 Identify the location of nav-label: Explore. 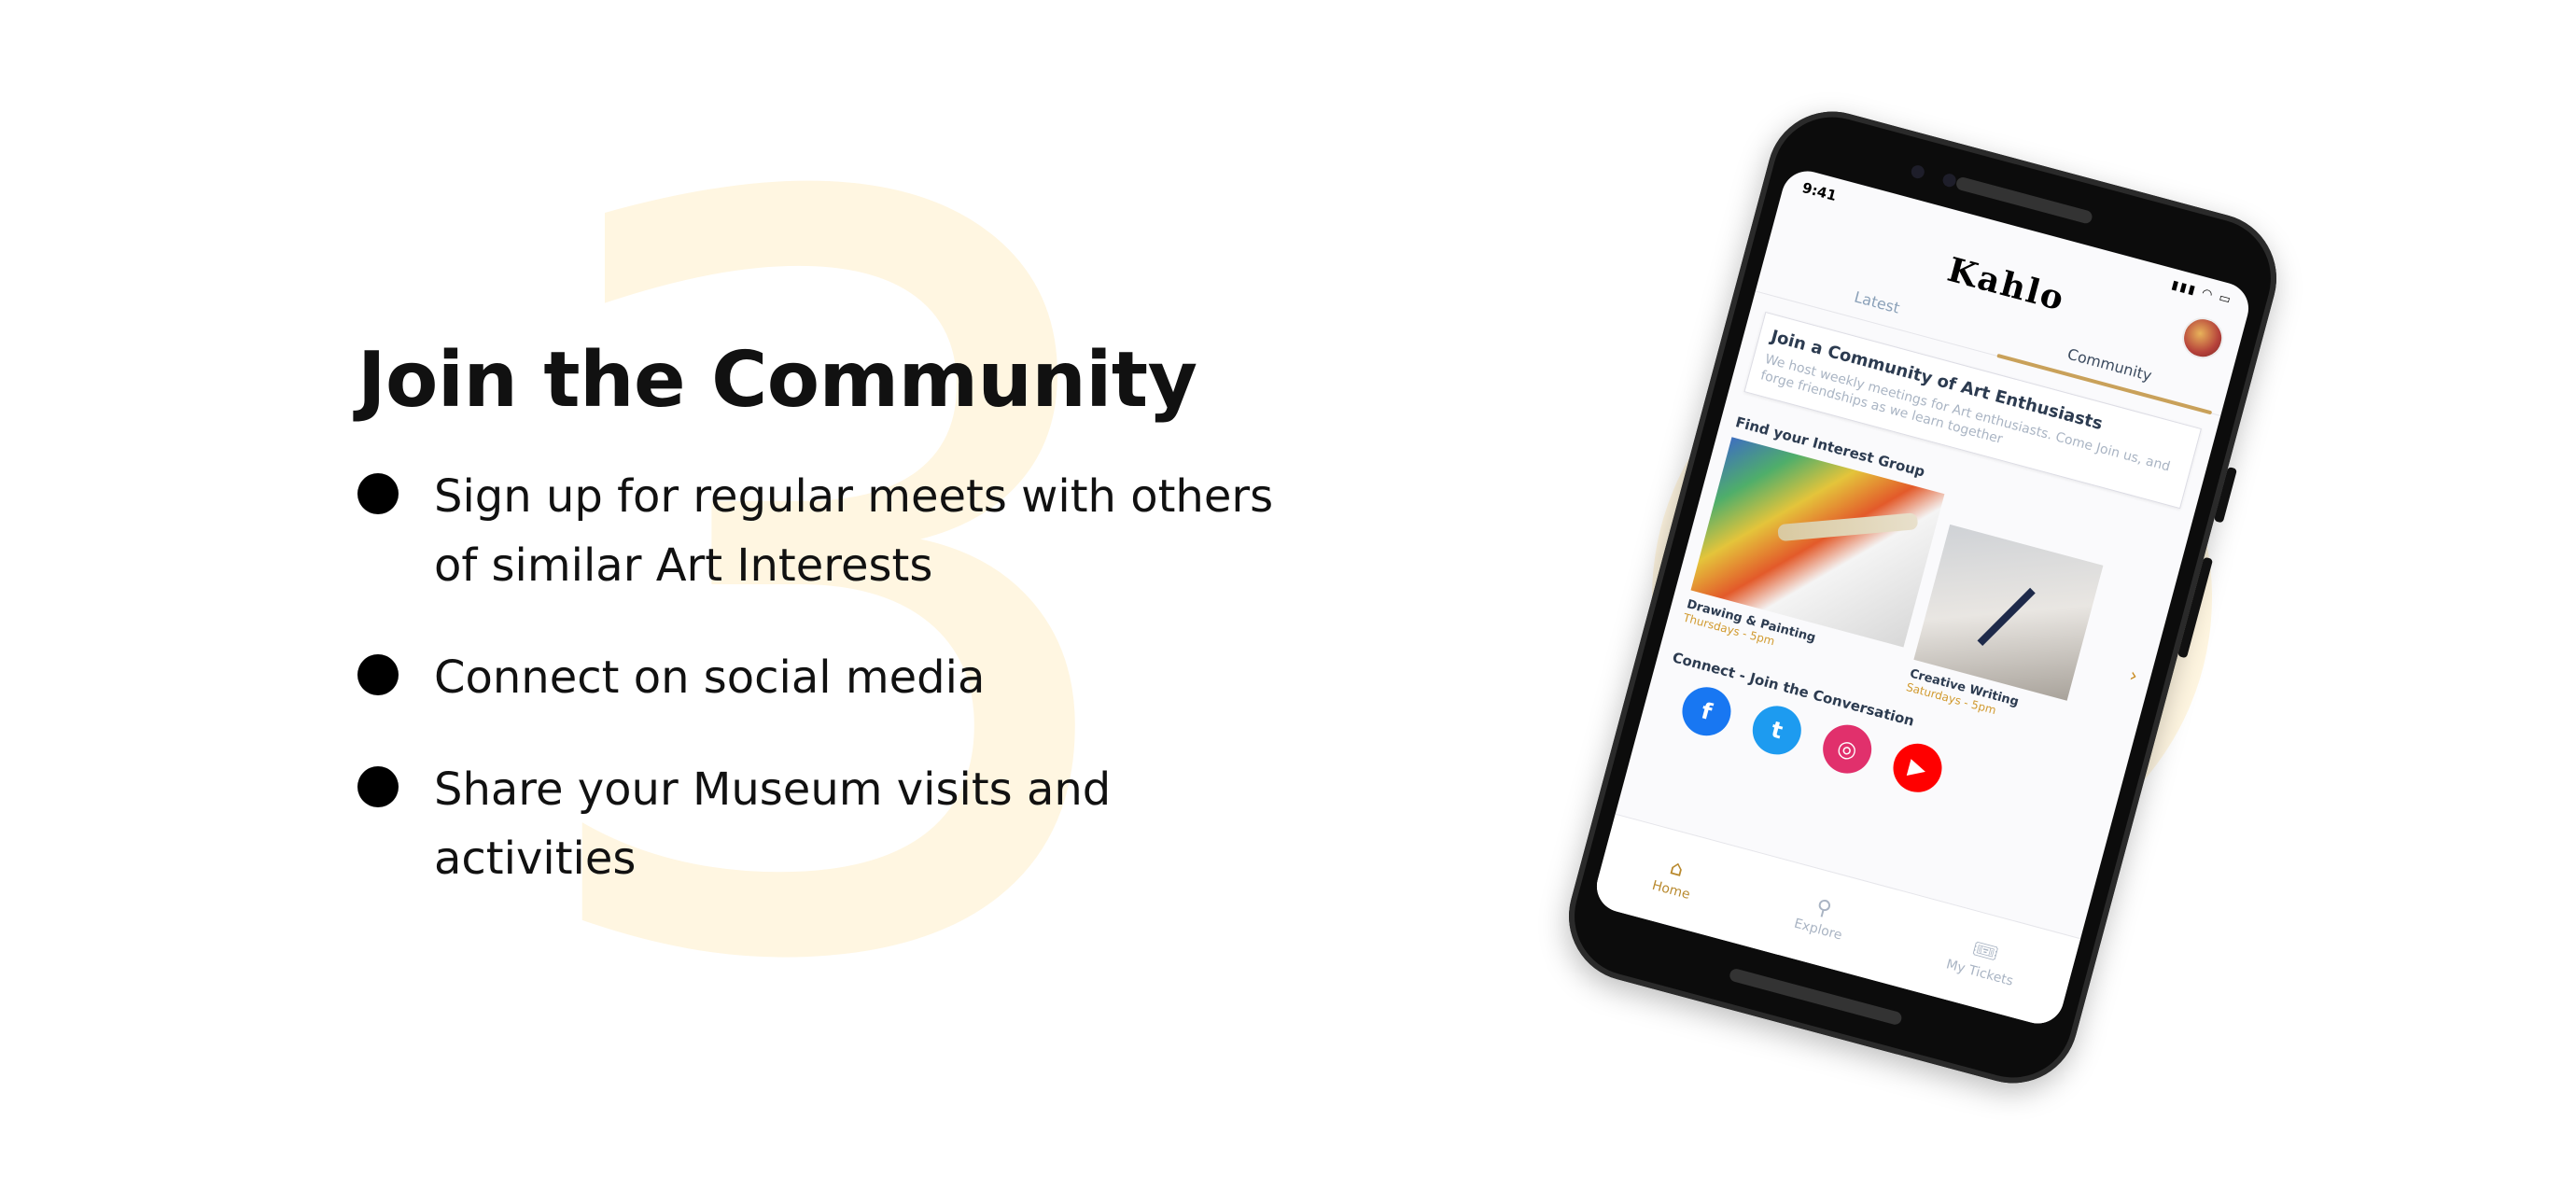
(1818, 930).